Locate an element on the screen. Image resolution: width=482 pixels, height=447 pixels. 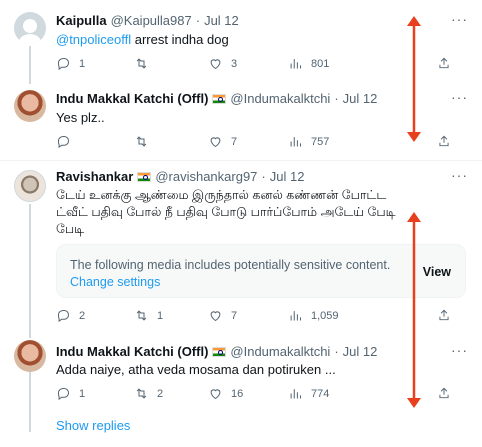
tweet-header: Ravishankar @ravishankarg97 · Jul 12 is located at coordinates (180, 176).